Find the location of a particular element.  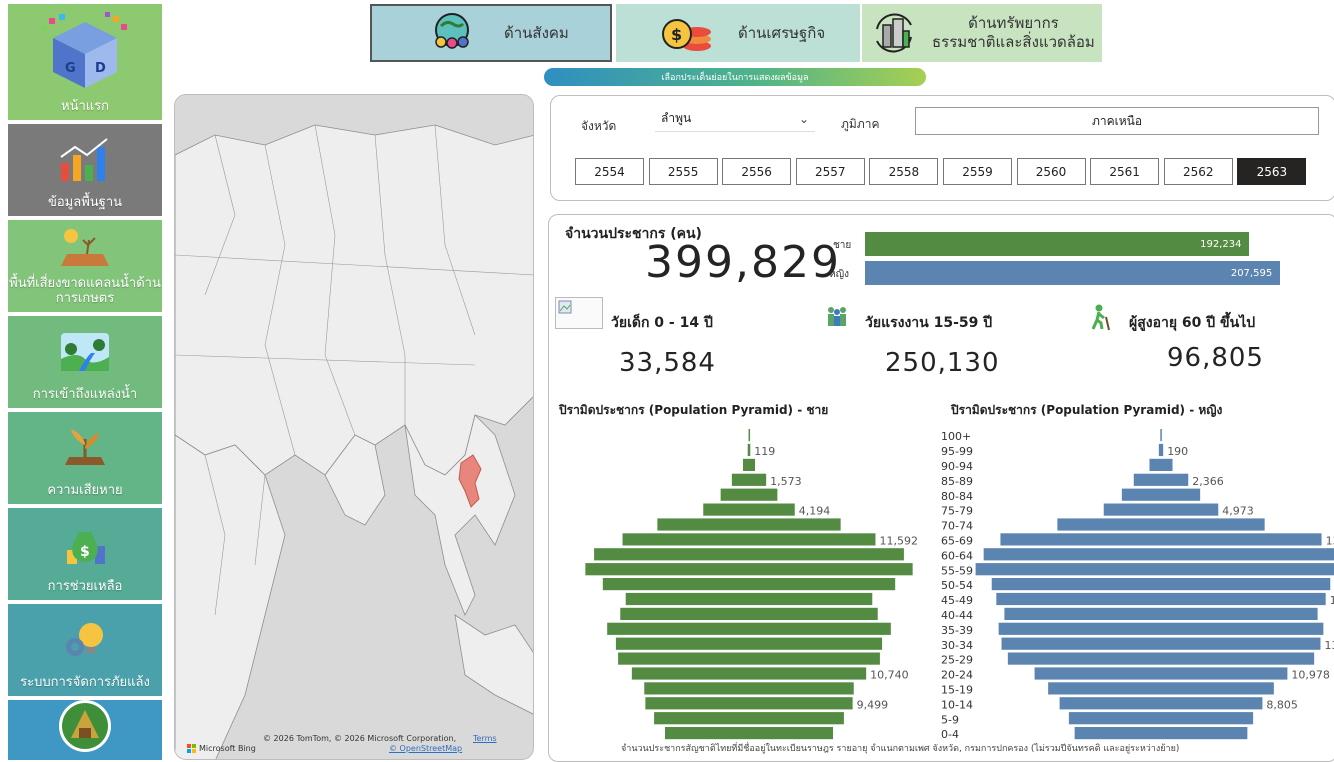

sidebar-item-basic-info: ข้อมูลพื้นฐาน is located at coordinates (85, 171).